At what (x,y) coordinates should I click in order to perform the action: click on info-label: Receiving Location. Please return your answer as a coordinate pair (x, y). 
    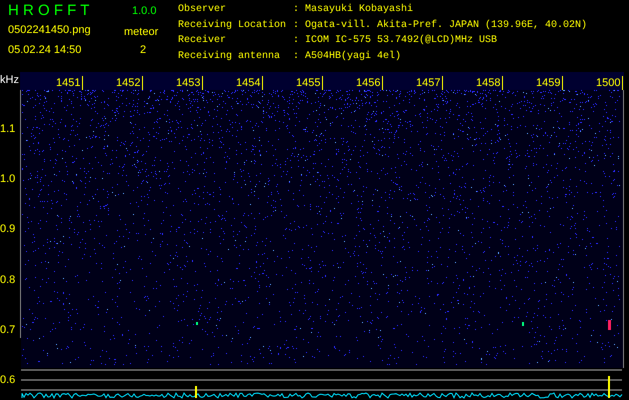
    Looking at the image, I should click on (233, 25).